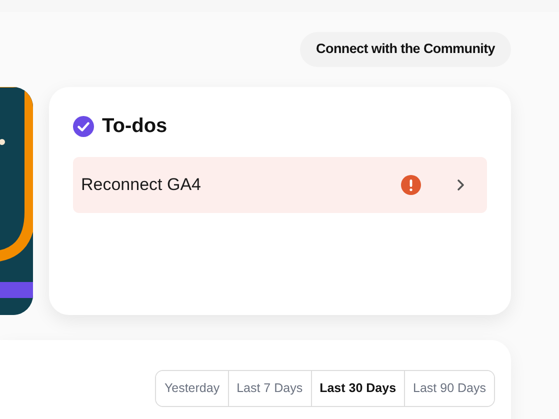  What do you see at coordinates (449, 388) in the screenshot?
I see `date-range-tab: Last 90 Days` at bounding box center [449, 388].